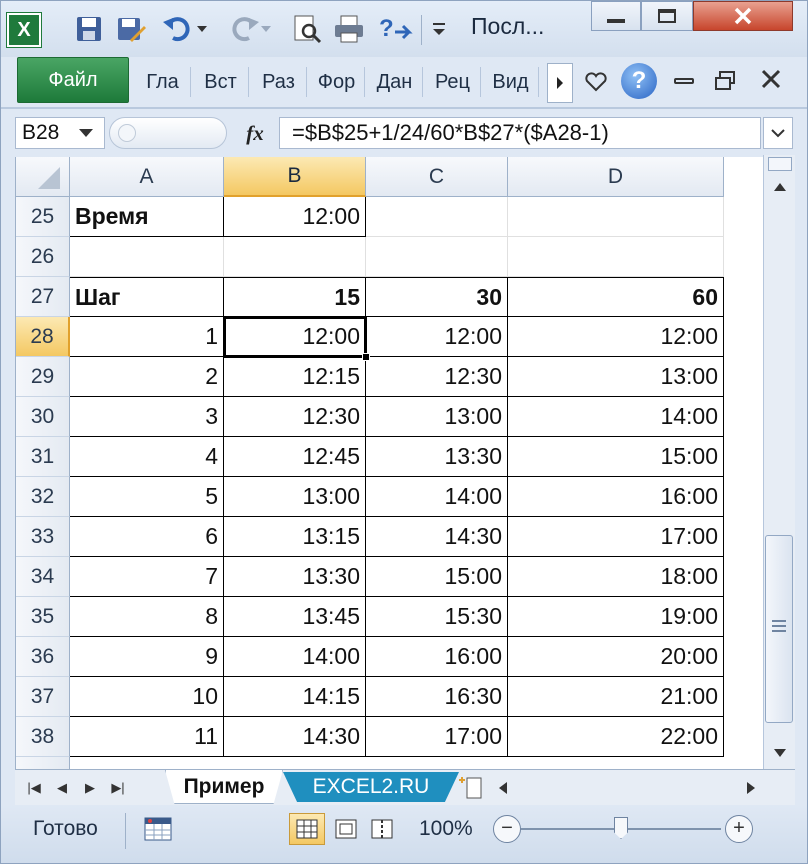 The height and width of the screenshot is (864, 808). Describe the element at coordinates (437, 377) in the screenshot. I see `cell-c: 12:30` at that location.